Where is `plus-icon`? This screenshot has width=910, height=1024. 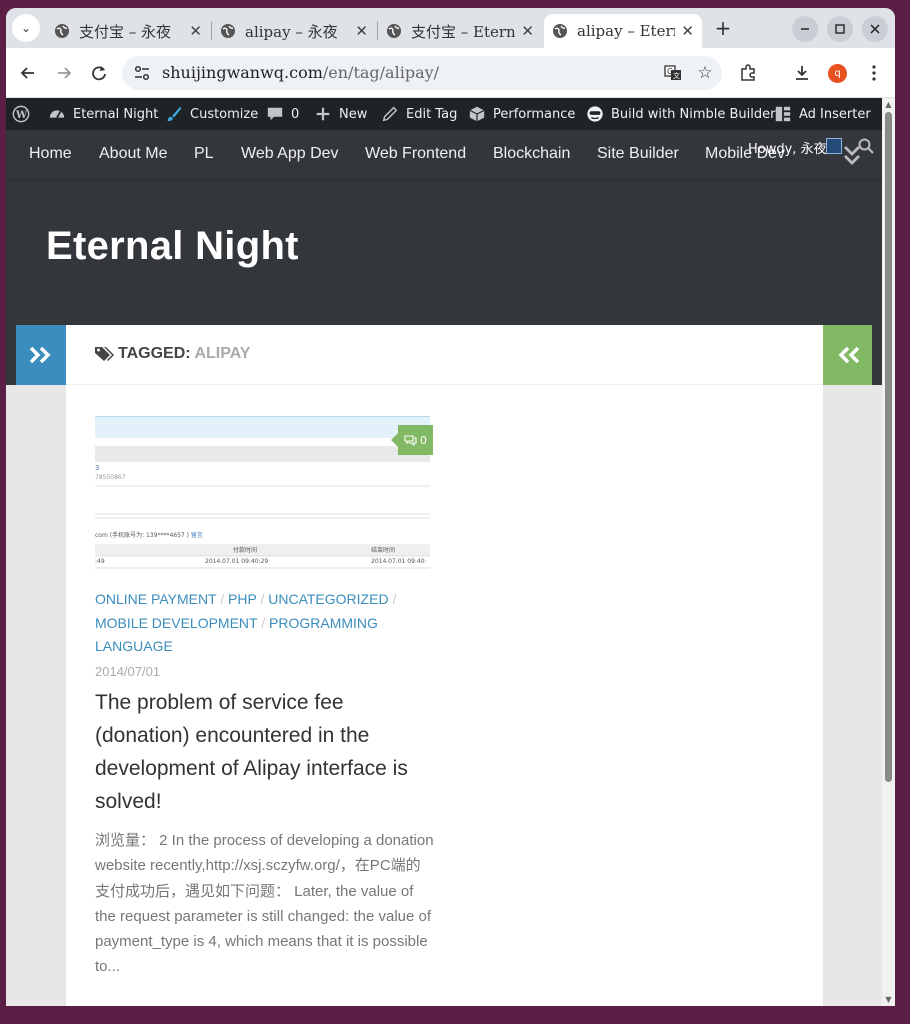
plus-icon is located at coordinates (323, 114).